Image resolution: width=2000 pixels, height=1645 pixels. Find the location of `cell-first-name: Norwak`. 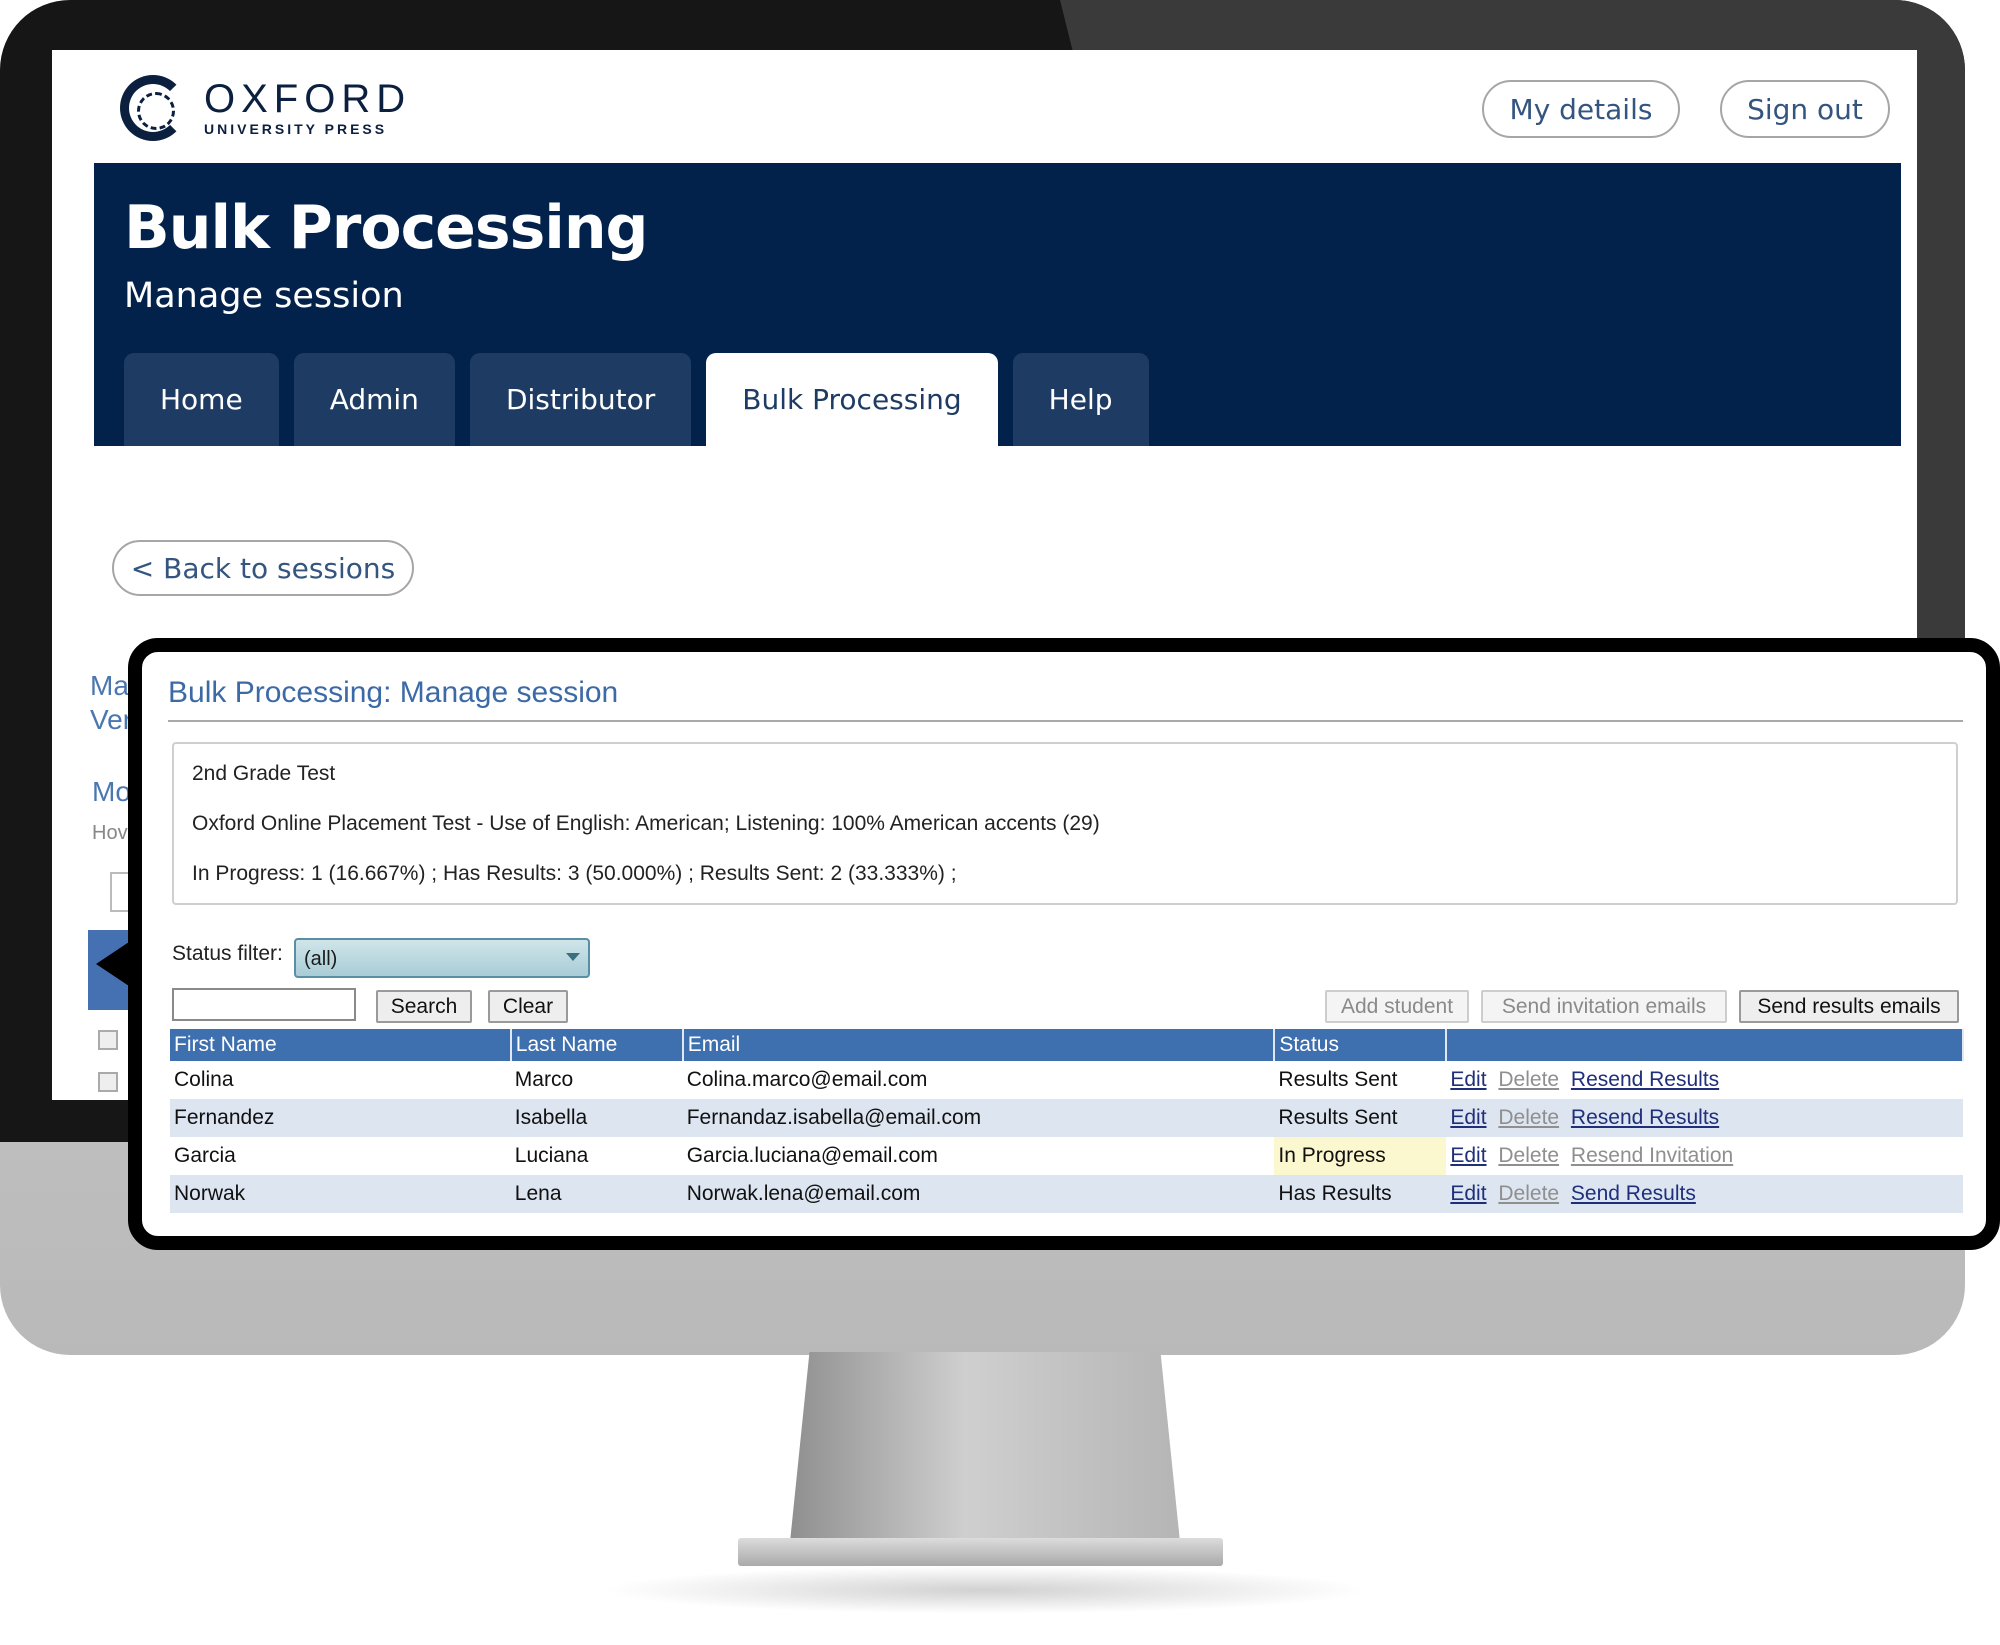

cell-first-name: Norwak is located at coordinates (340, 1194).